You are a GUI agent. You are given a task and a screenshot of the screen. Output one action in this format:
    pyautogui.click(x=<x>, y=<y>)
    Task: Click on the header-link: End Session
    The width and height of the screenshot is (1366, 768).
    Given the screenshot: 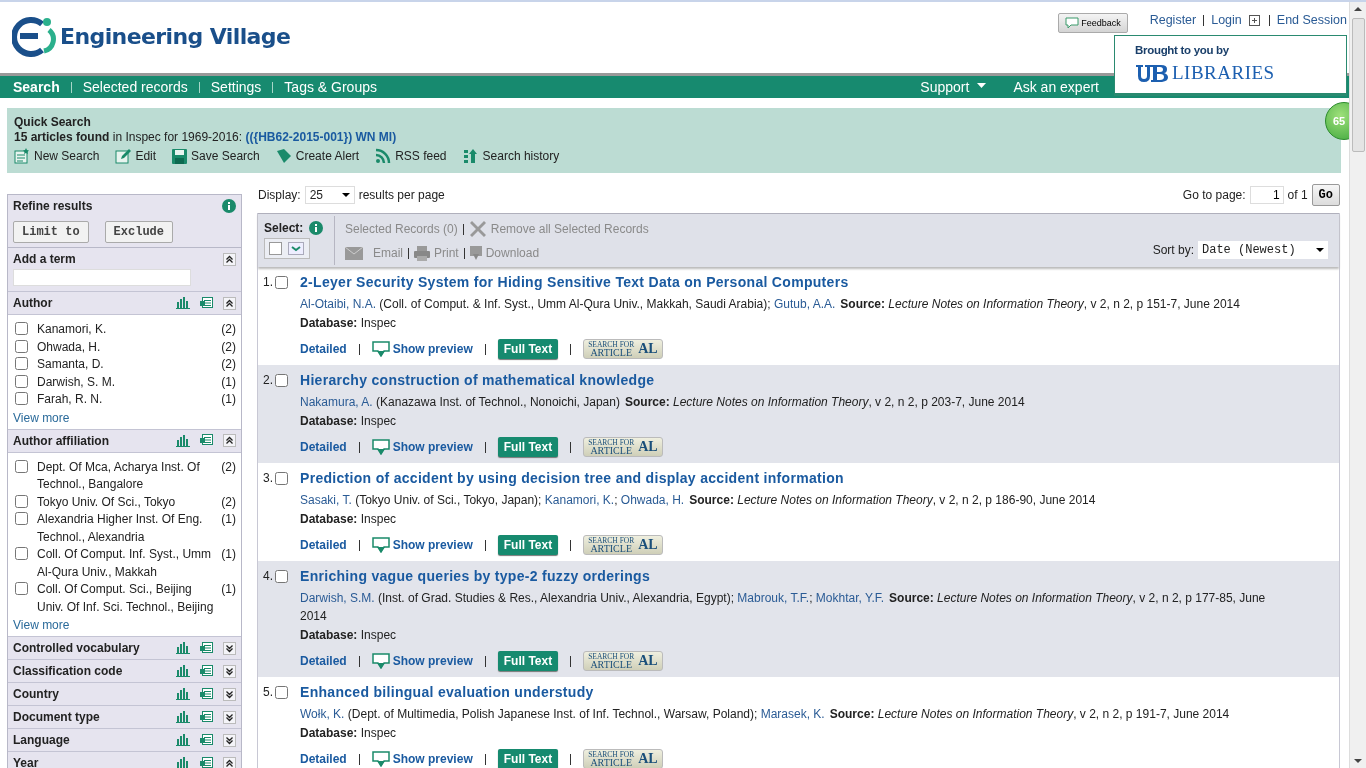 What is the action you would take?
    pyautogui.click(x=1311, y=20)
    